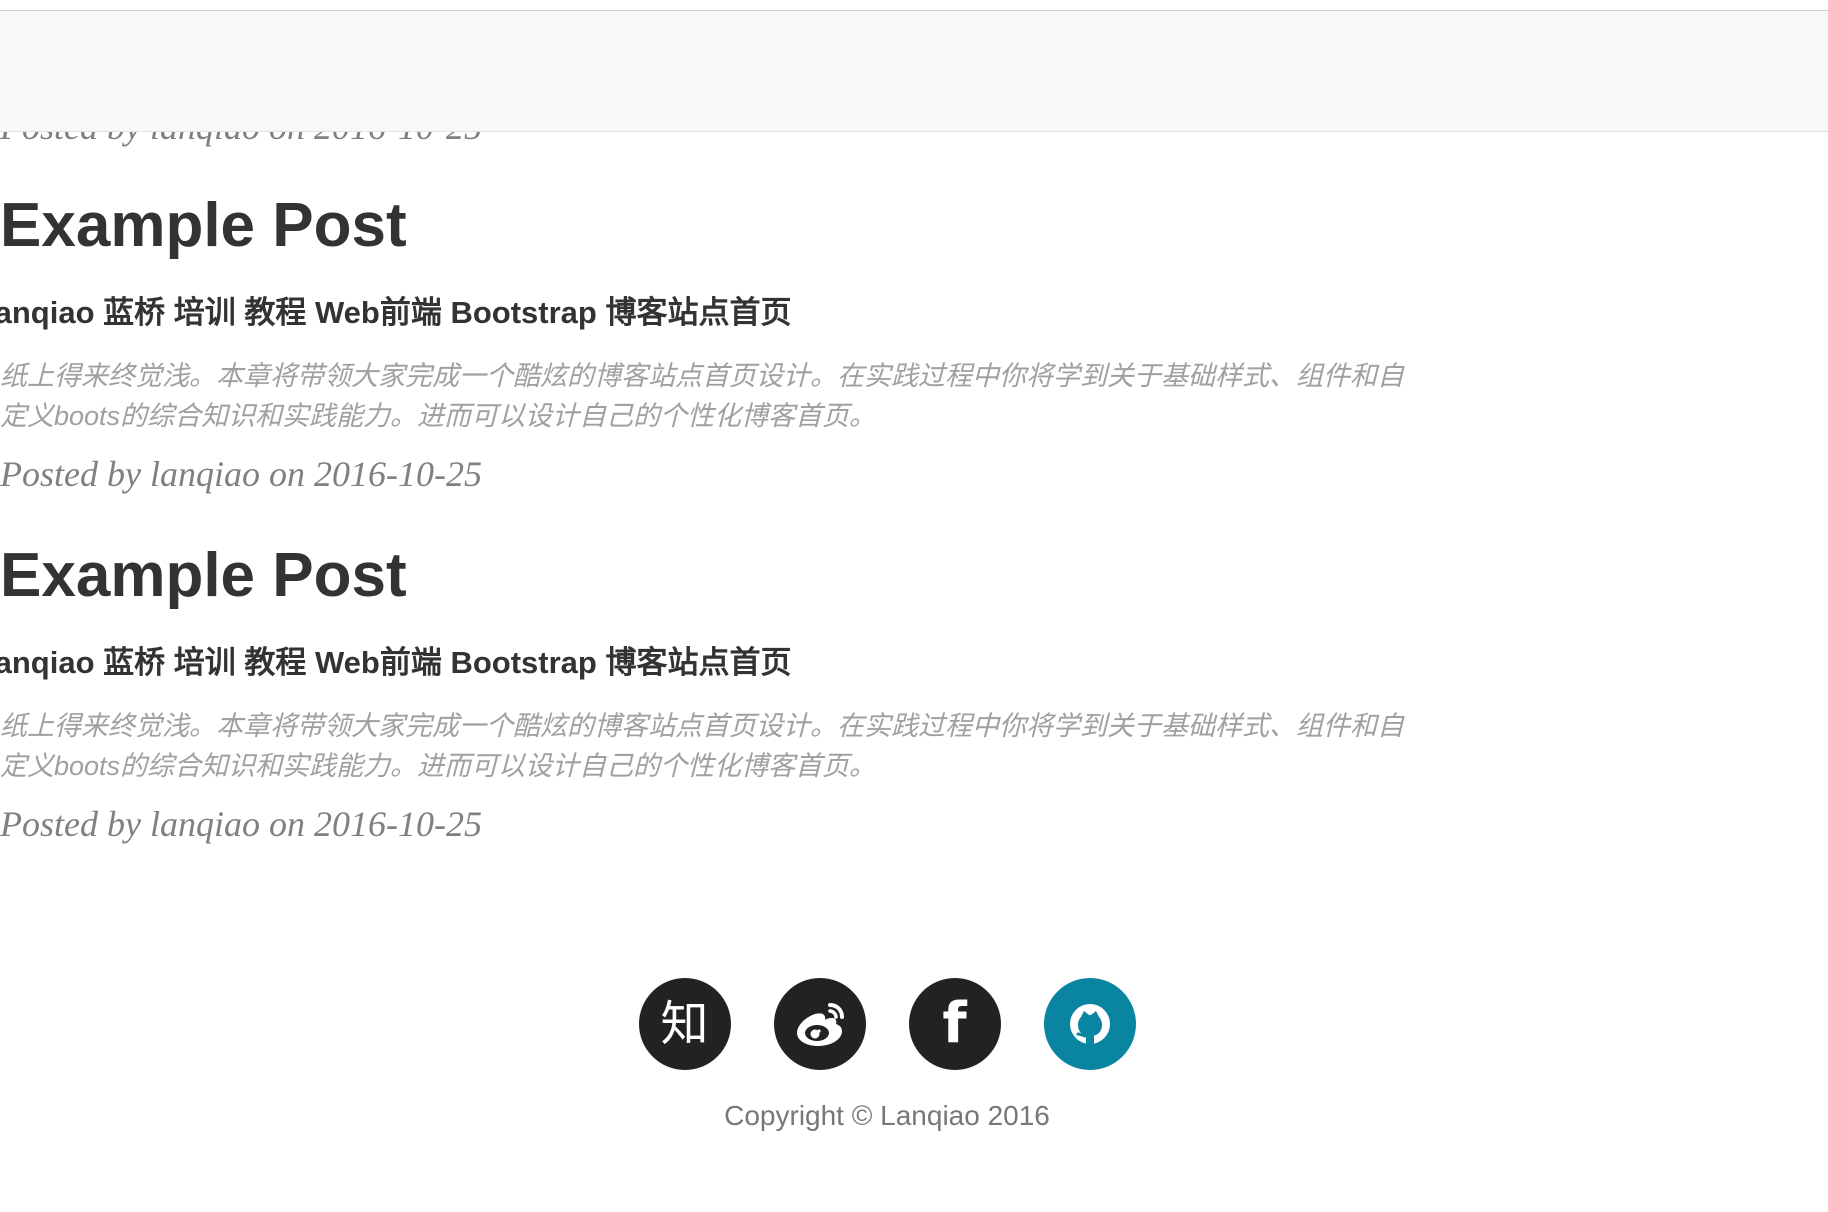  What do you see at coordinates (914, 71) in the screenshot?
I see `navbar` at bounding box center [914, 71].